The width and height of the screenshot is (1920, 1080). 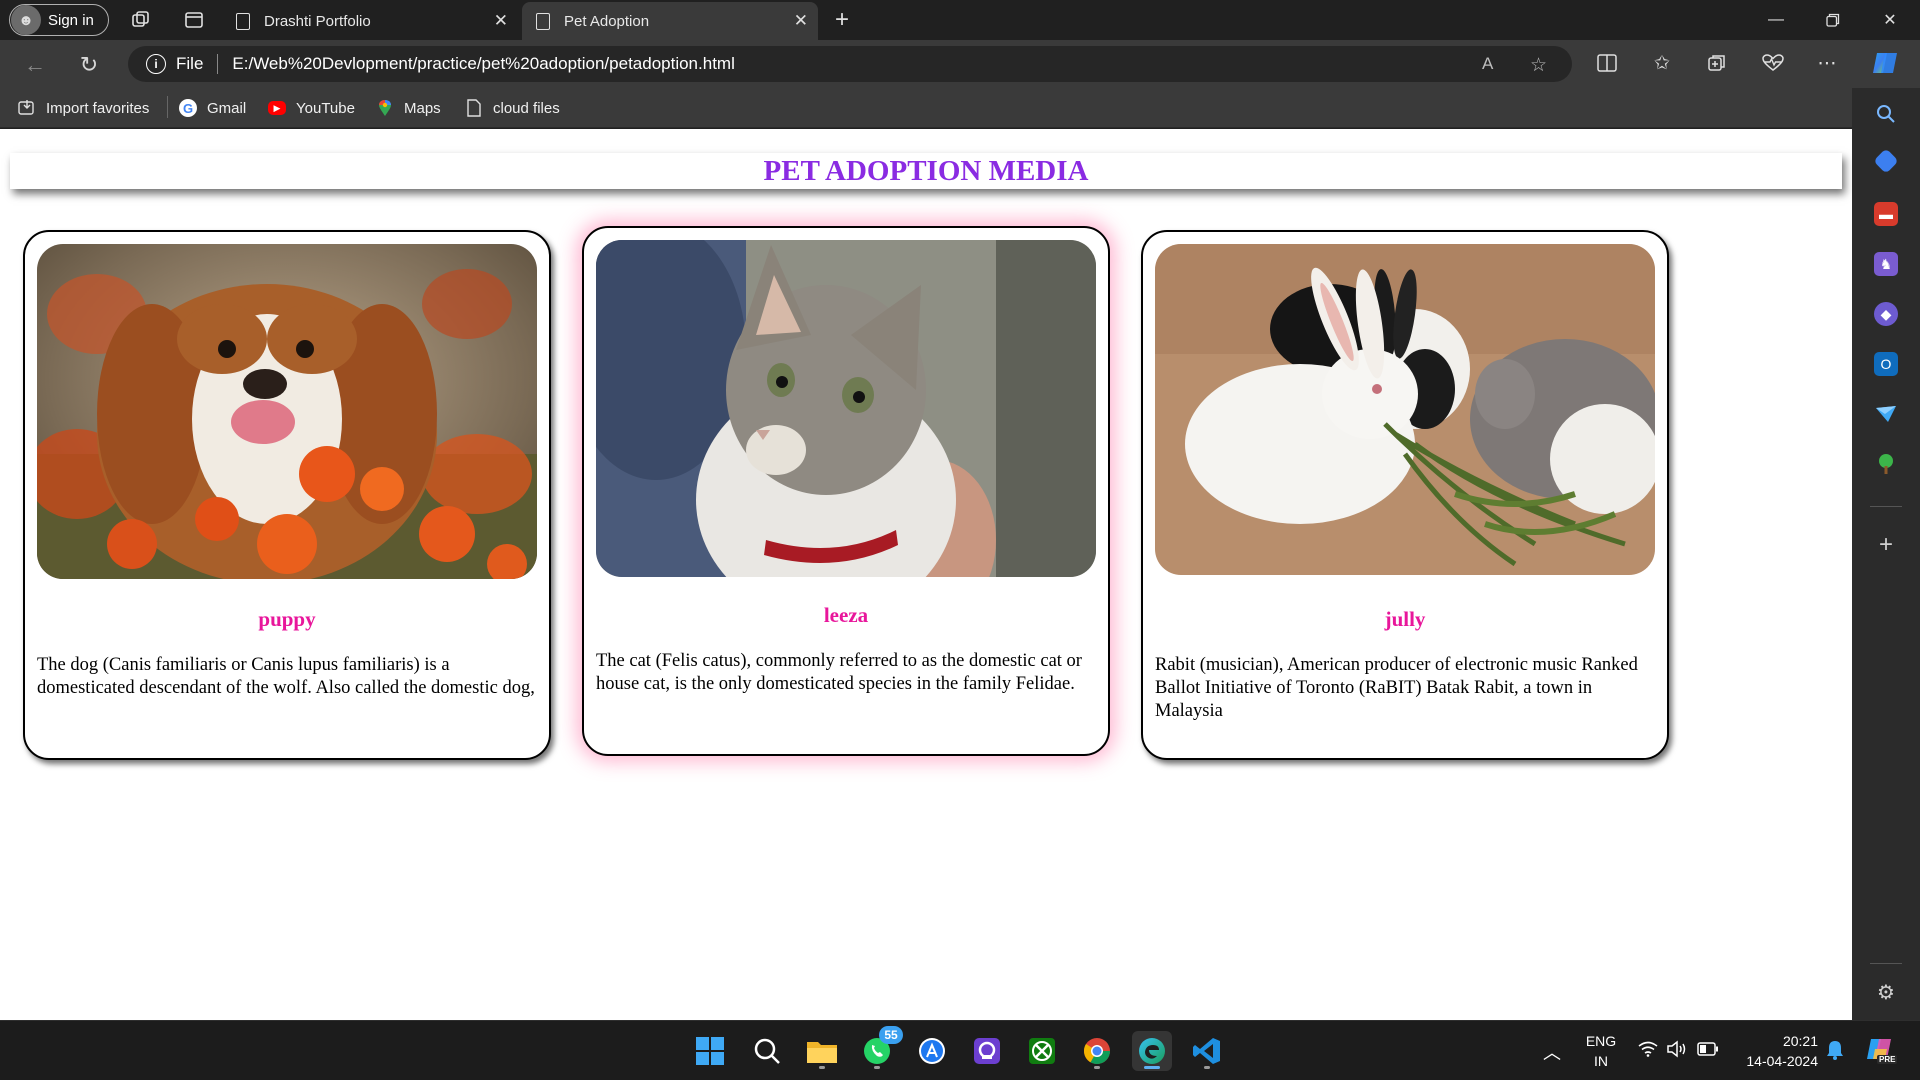 What do you see at coordinates (141, 20) in the screenshot?
I see `workspaces-icon` at bounding box center [141, 20].